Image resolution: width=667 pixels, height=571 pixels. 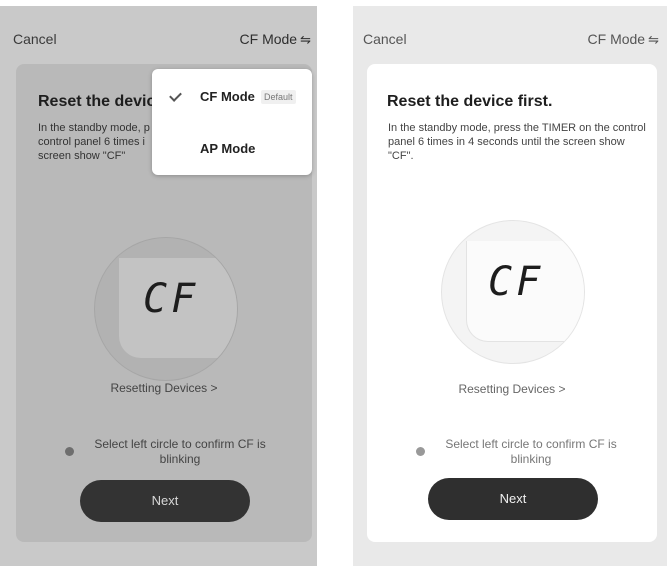 I want to click on dropdown-item-cf-mode: CF Mode Default, so click(x=232, y=98).